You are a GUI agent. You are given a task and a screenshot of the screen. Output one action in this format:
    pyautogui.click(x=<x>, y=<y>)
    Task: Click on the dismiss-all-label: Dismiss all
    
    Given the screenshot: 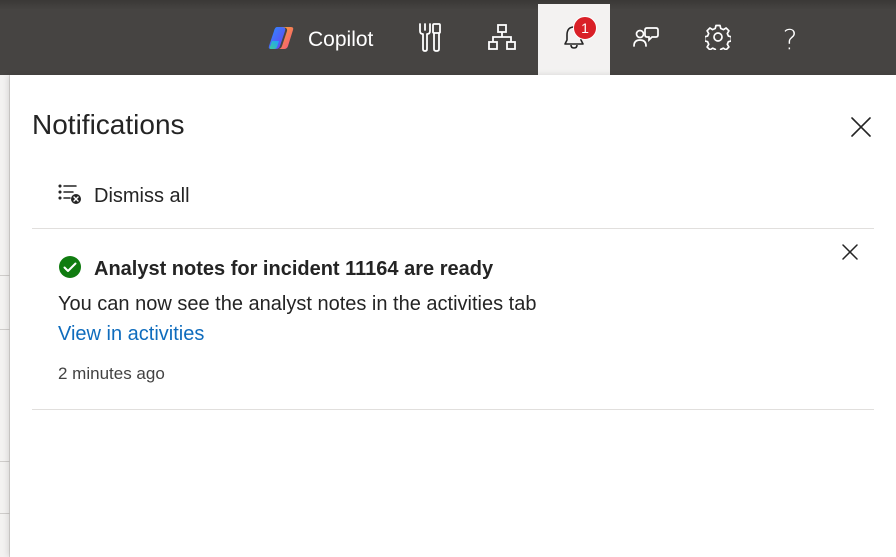 What is the action you would take?
    pyautogui.click(x=142, y=195)
    